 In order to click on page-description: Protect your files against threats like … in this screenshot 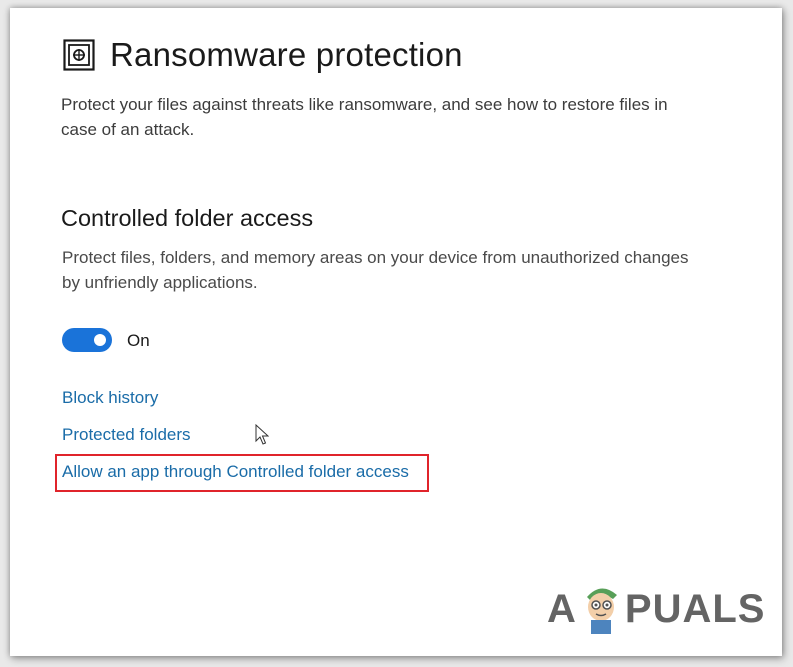, I will do `click(364, 117)`.